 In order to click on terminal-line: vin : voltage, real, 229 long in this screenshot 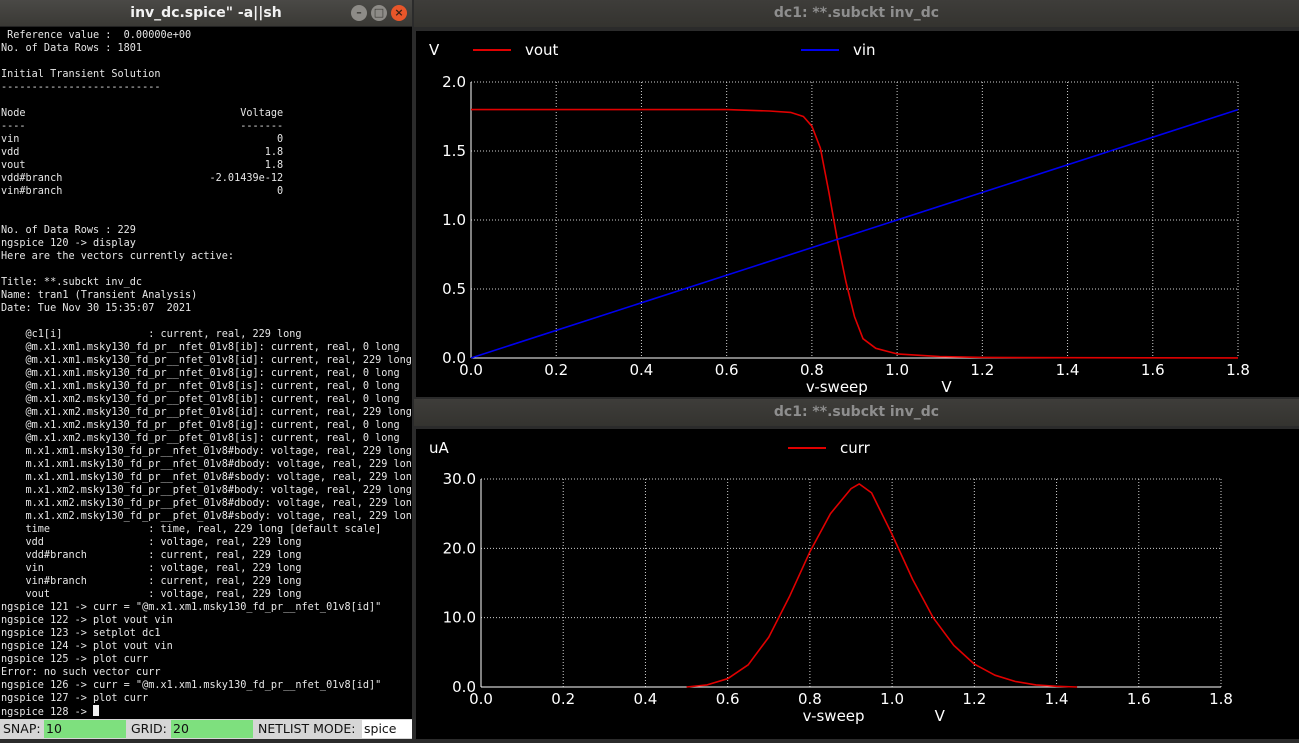, I will do `click(151, 568)`.